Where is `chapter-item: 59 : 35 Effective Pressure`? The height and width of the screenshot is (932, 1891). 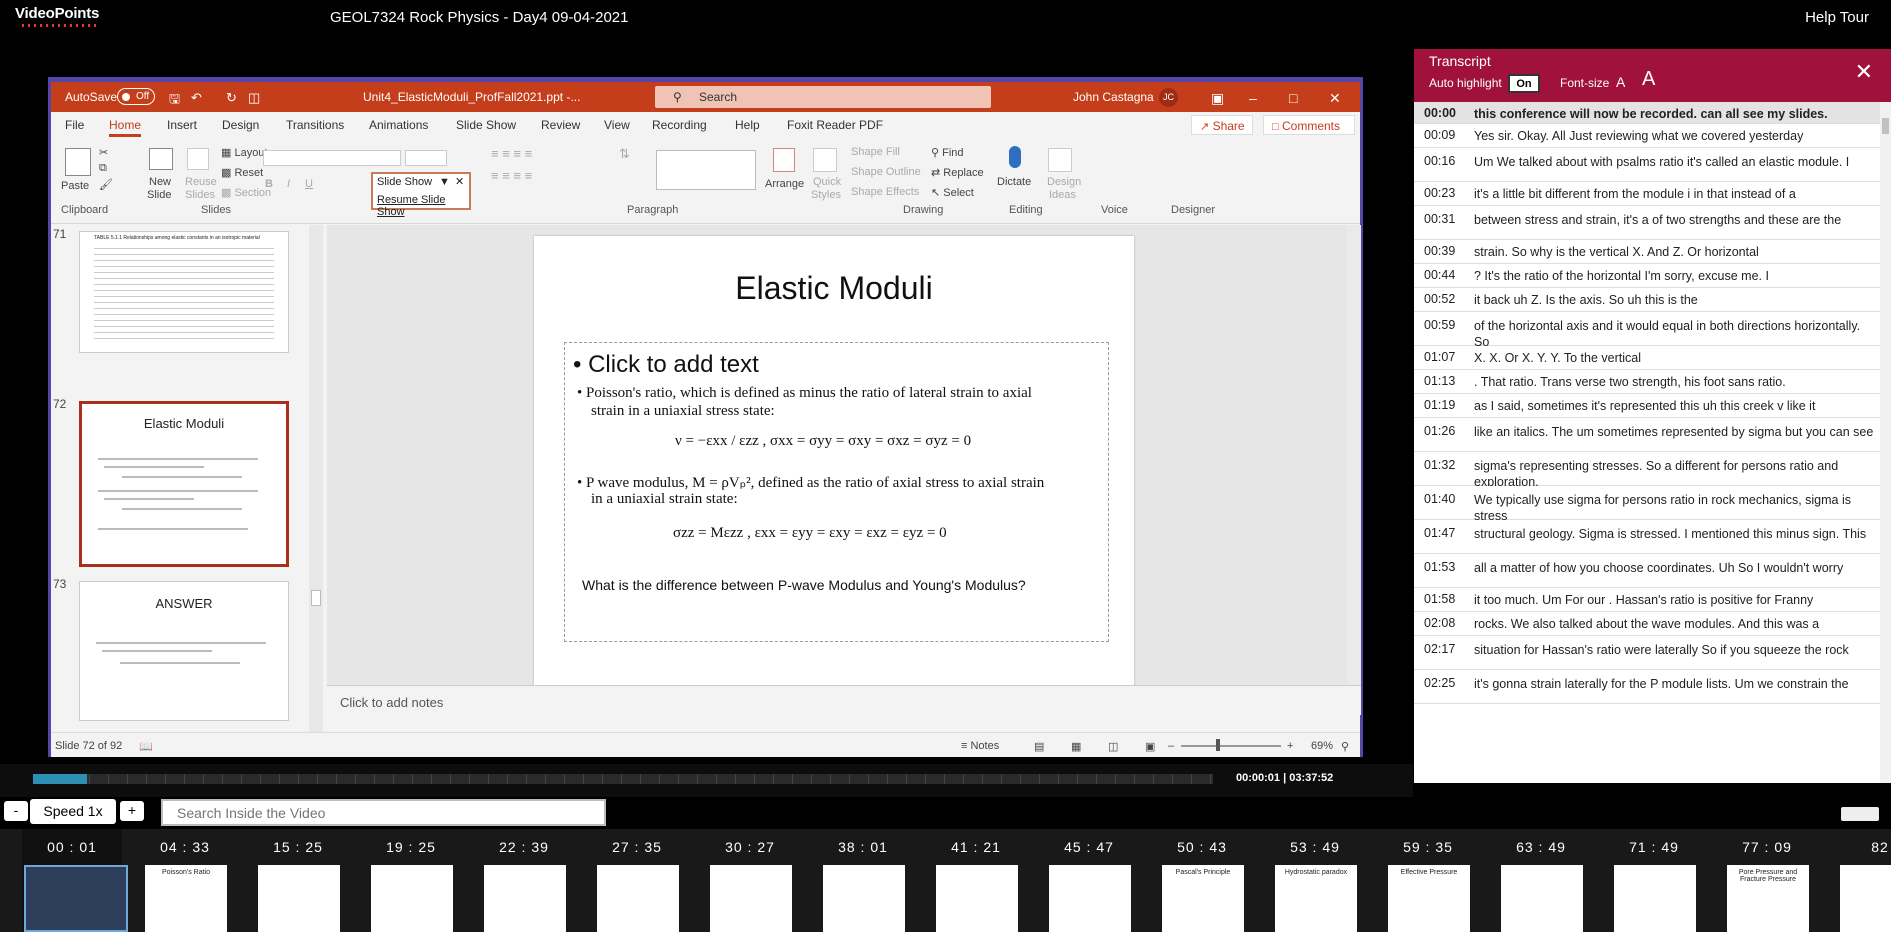 chapter-item: 59 : 35 Effective Pressure is located at coordinates (1428, 880).